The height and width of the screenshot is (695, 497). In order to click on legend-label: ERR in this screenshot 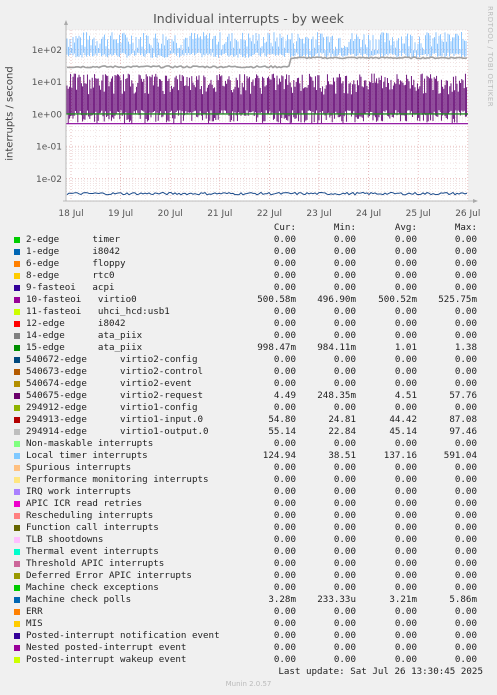, I will do `click(34, 611)`.